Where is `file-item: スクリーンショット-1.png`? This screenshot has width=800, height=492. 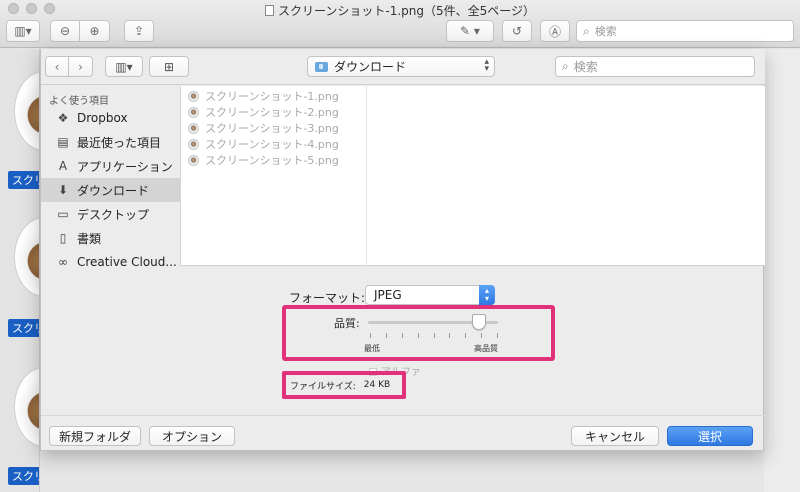
file-item: スクリーンショット-1.png is located at coordinates (263, 96).